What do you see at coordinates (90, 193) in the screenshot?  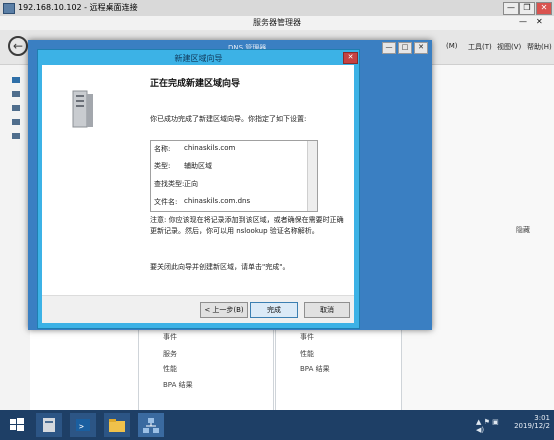 I see `wizard-side-panel` at bounding box center [90, 193].